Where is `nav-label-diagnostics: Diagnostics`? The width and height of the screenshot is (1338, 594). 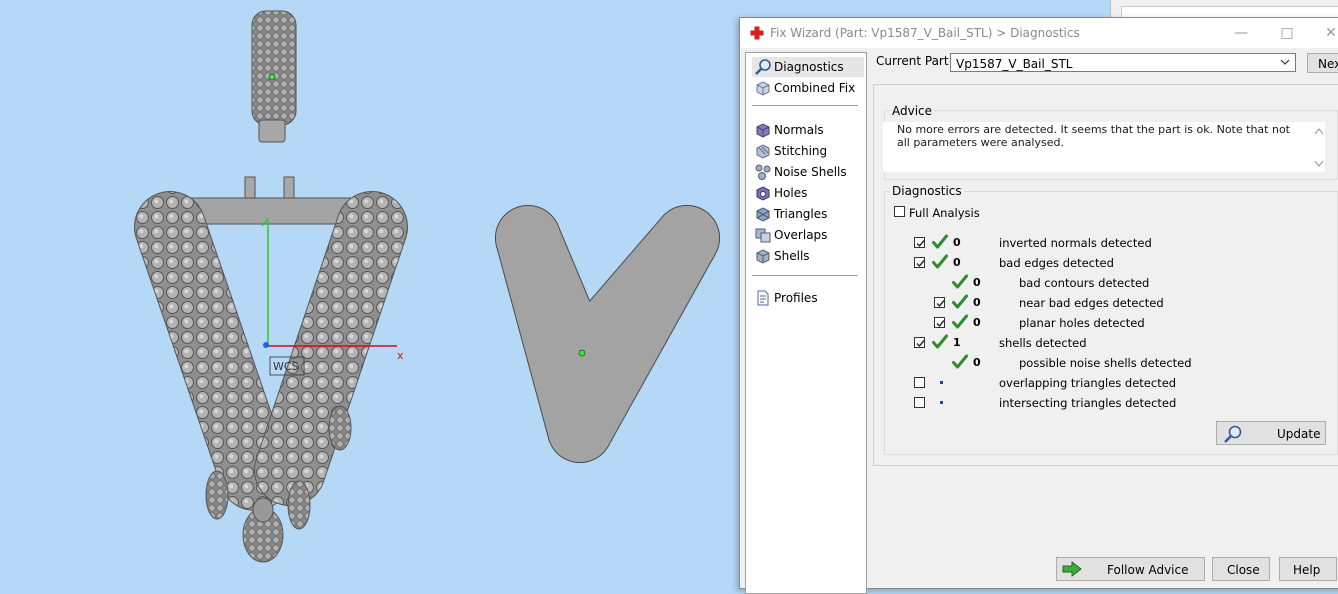
nav-label-diagnostics: Diagnostics is located at coordinates (809, 67).